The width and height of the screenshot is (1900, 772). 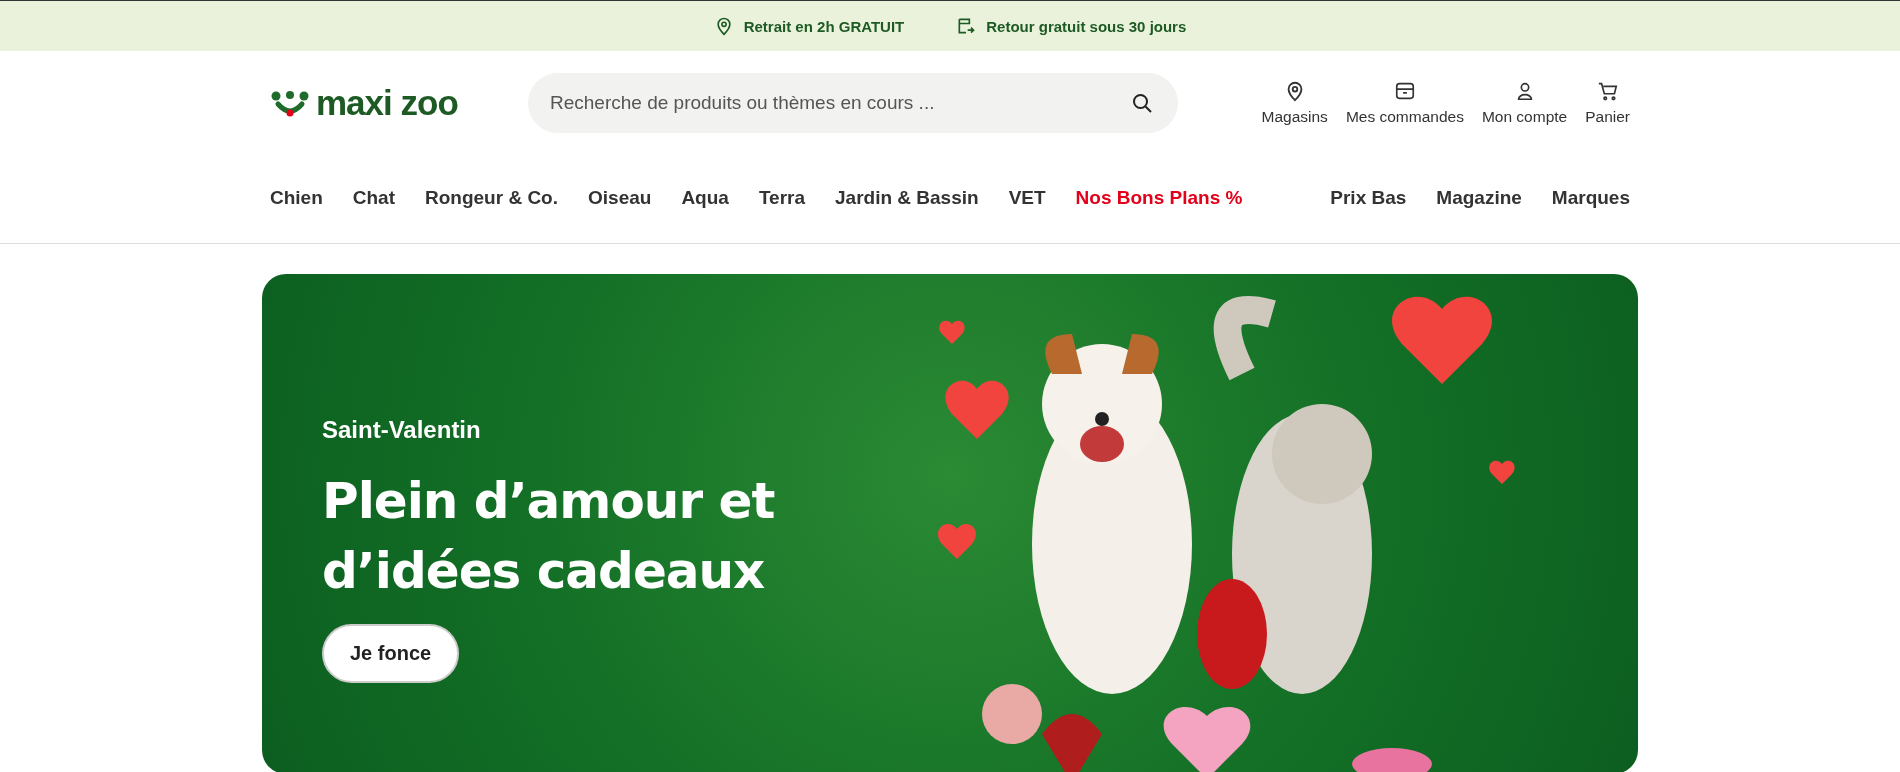 What do you see at coordinates (1086, 26) in the screenshot?
I see `promo-text: Retour gratuit sous 30 jours` at bounding box center [1086, 26].